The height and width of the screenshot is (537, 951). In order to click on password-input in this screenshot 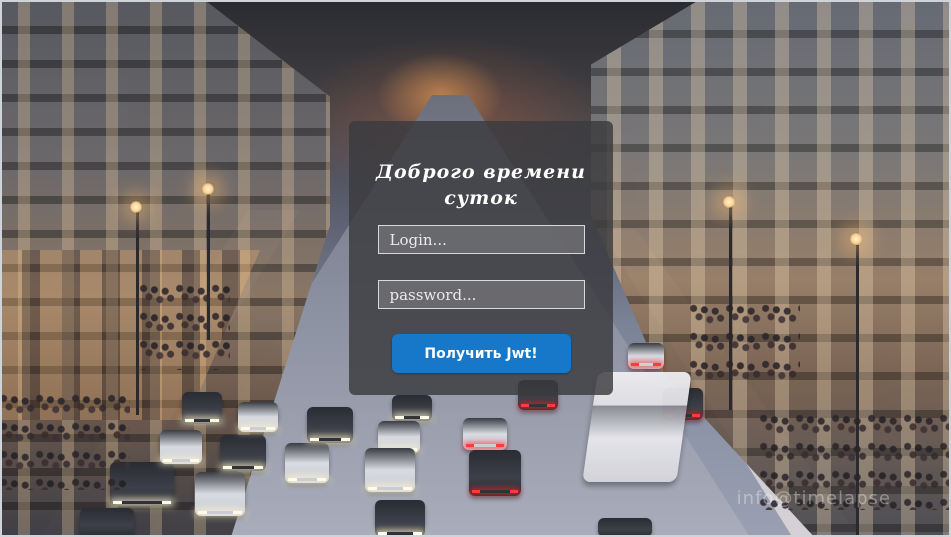, I will do `click(481, 294)`.